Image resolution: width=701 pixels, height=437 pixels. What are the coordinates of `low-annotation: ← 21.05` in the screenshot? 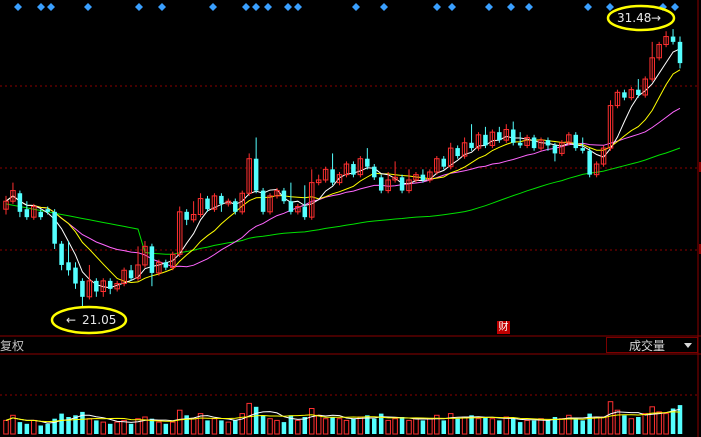 It's located at (89, 320).